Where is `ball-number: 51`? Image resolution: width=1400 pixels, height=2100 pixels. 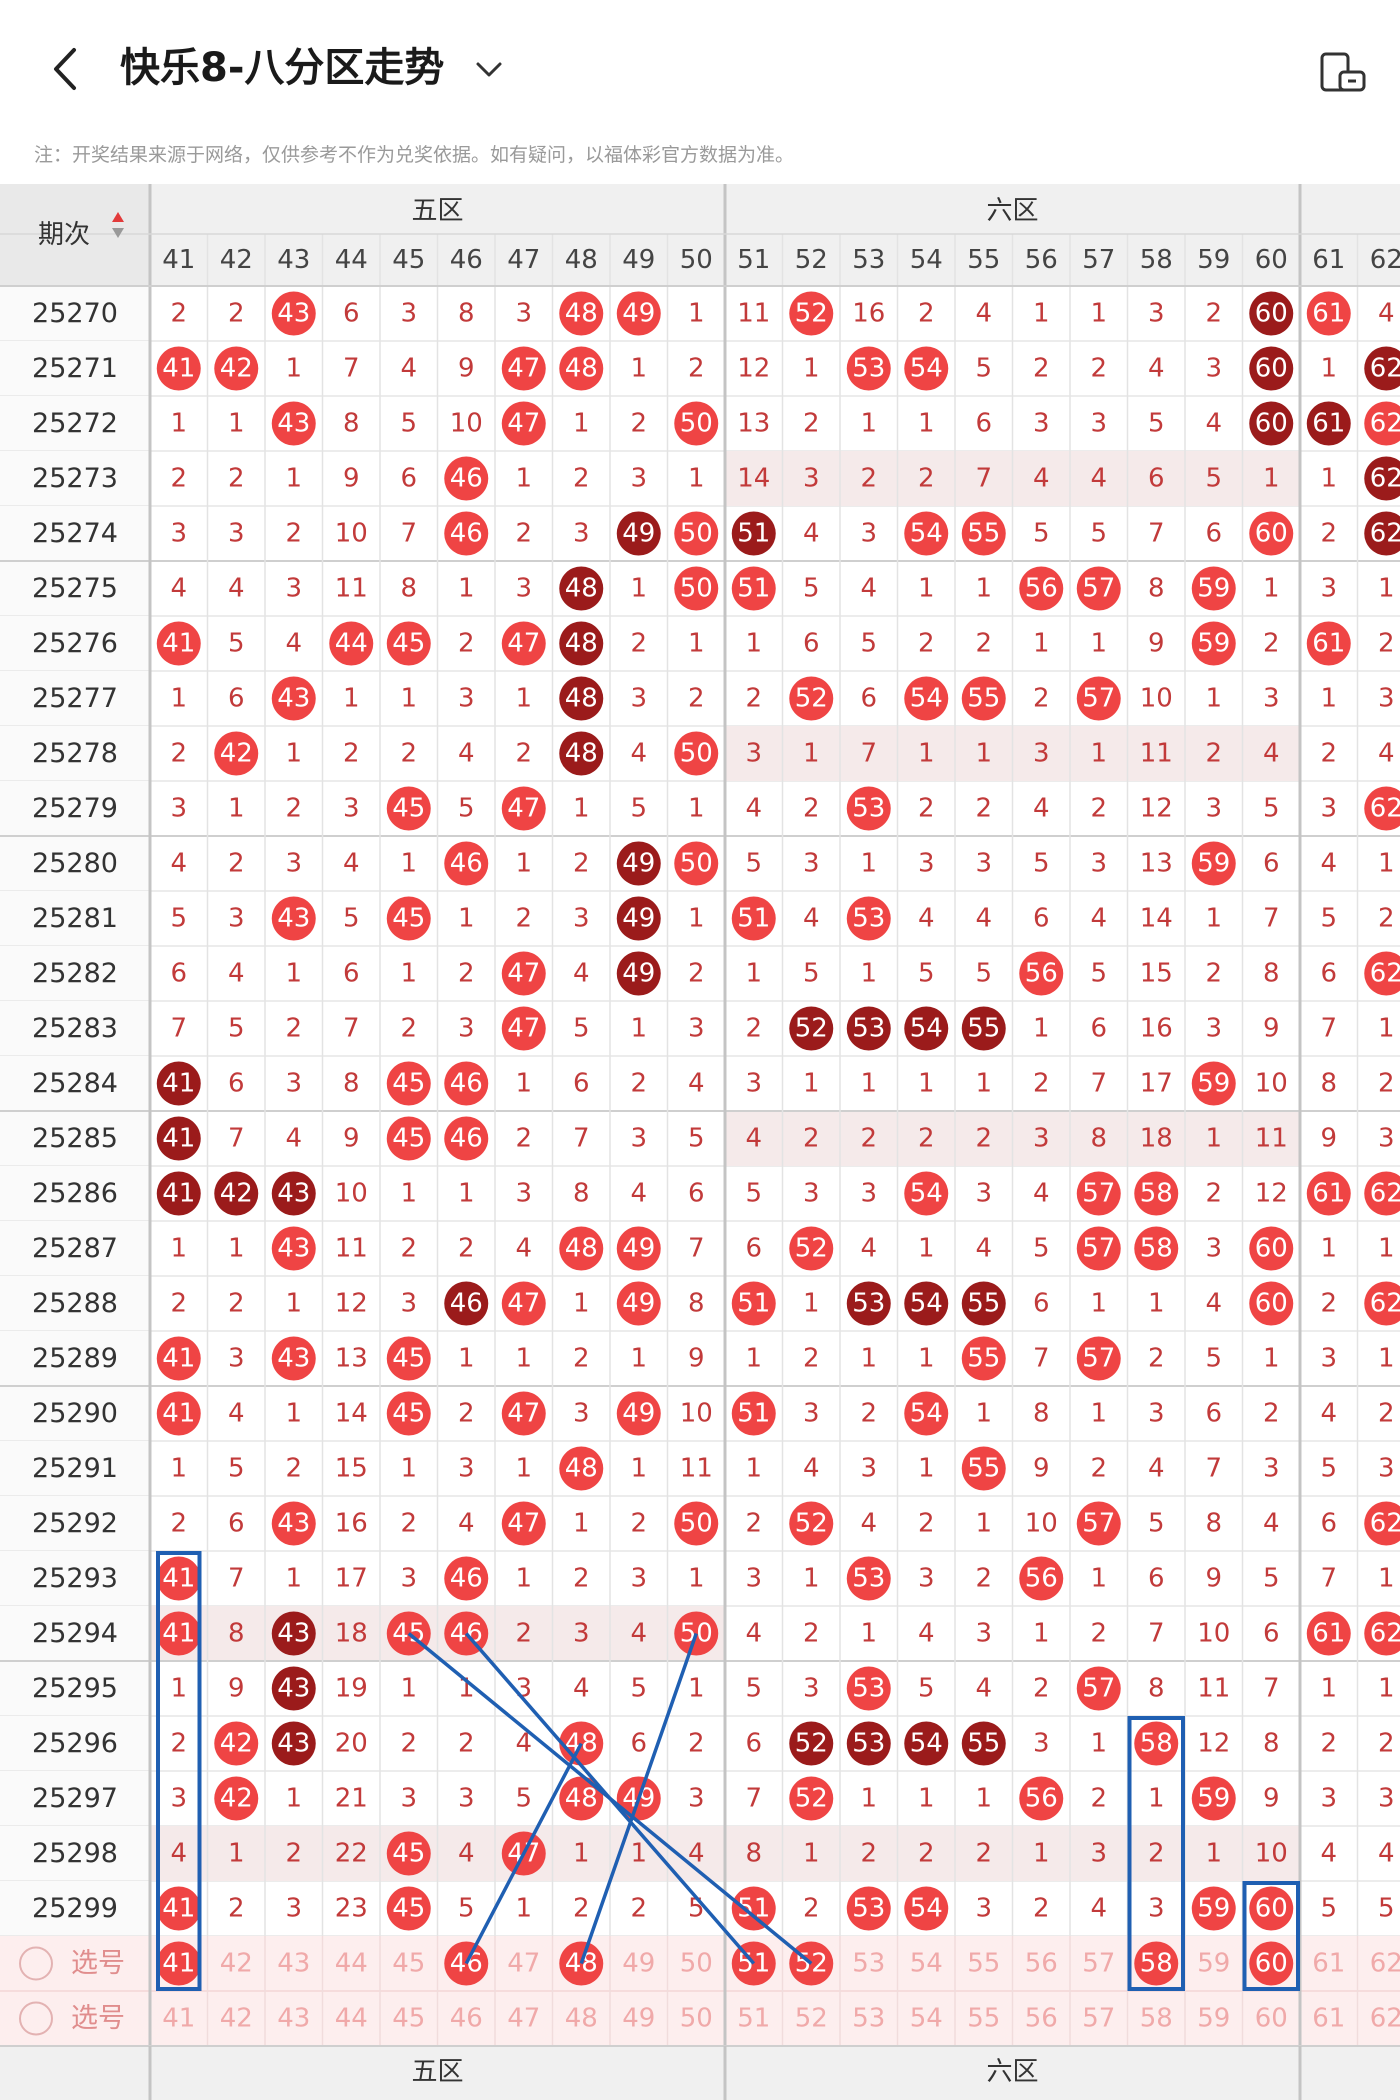 ball-number: 51 is located at coordinates (753, 1414).